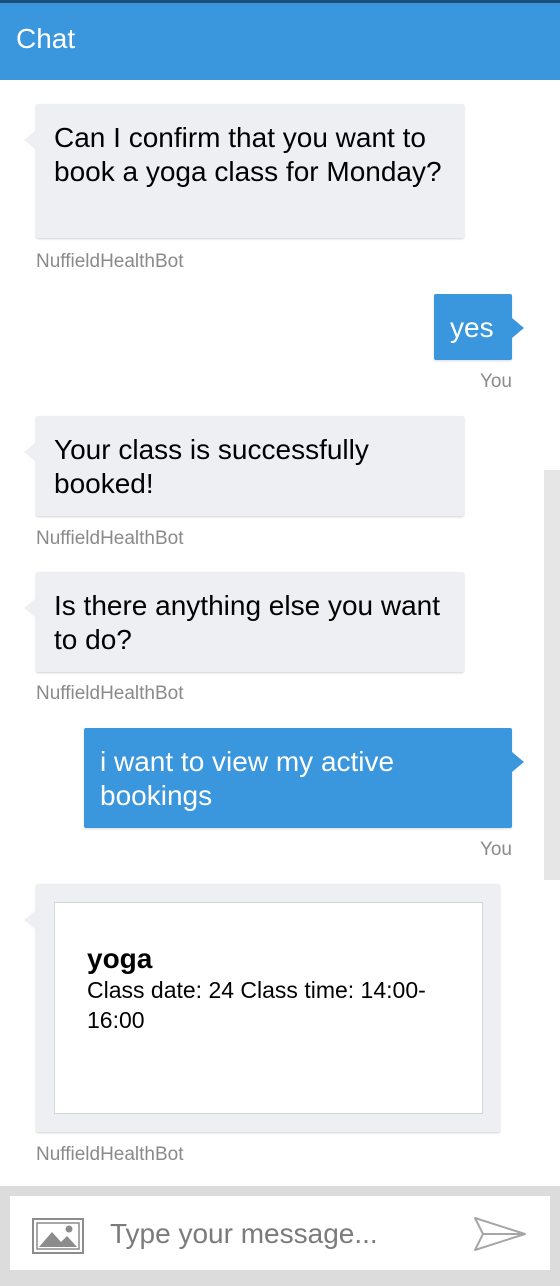 The width and height of the screenshot is (560, 1286). I want to click on message-text: Is there anything else you want to do?, so click(247, 622).